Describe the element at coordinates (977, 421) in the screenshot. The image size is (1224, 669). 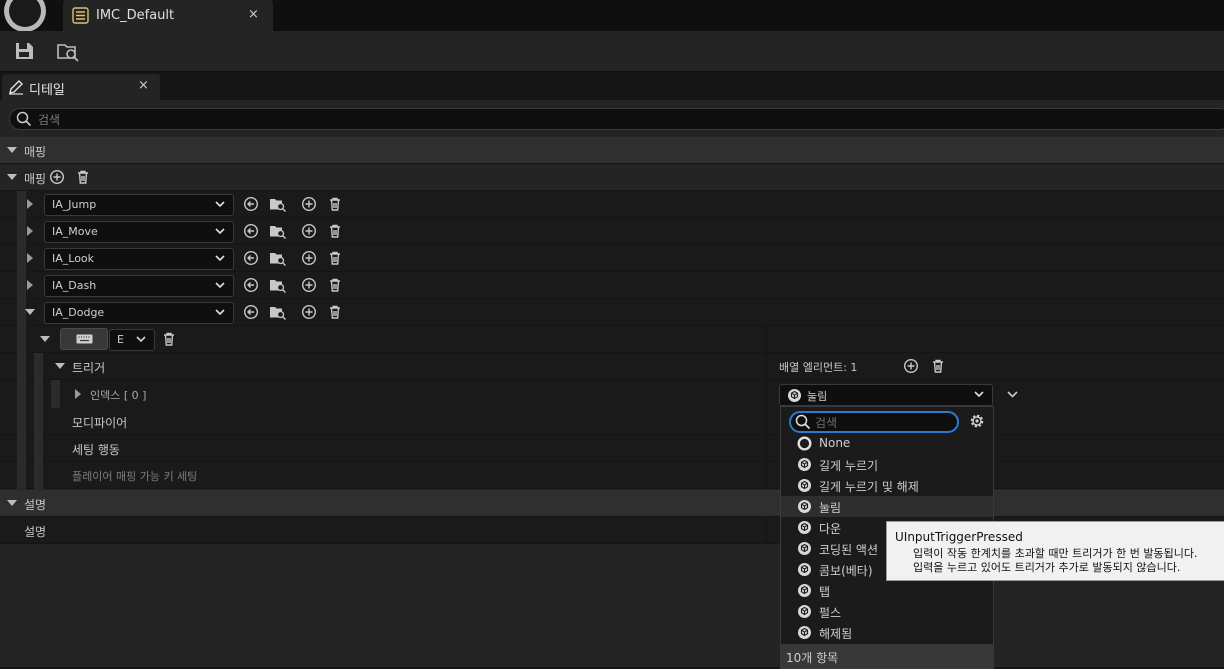
I see `gear-icon` at that location.